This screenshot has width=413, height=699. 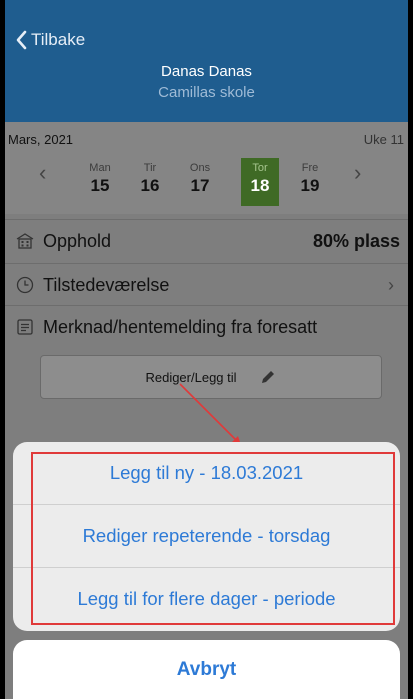 I want to click on tilstedevaerelse-label: Tilstedeværelse, so click(x=106, y=284).